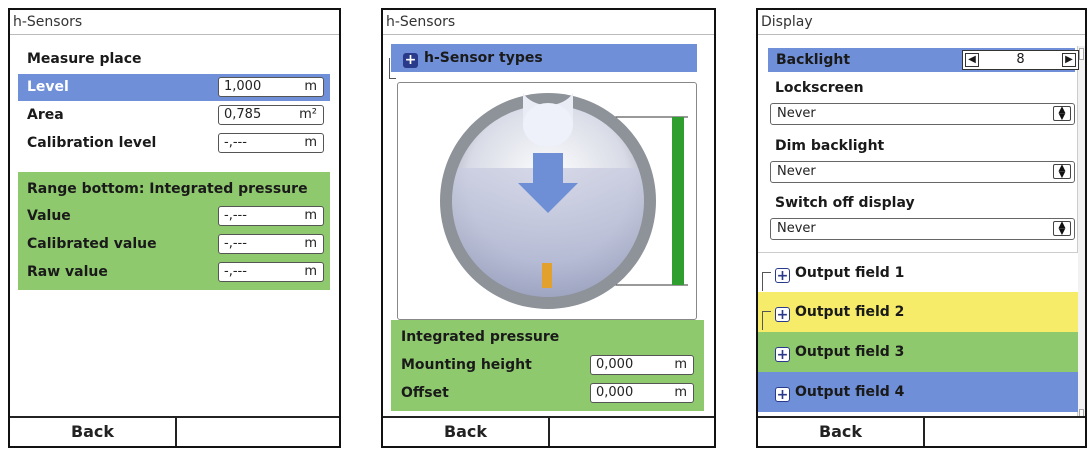 This screenshot has height=450, width=1087. What do you see at coordinates (921, 22) in the screenshot?
I see `screen-title: Display` at bounding box center [921, 22].